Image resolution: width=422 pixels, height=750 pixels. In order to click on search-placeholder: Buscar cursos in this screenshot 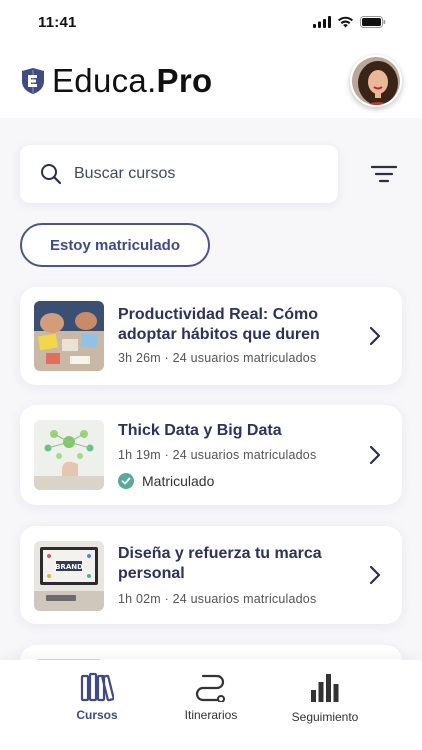, I will do `click(125, 173)`.